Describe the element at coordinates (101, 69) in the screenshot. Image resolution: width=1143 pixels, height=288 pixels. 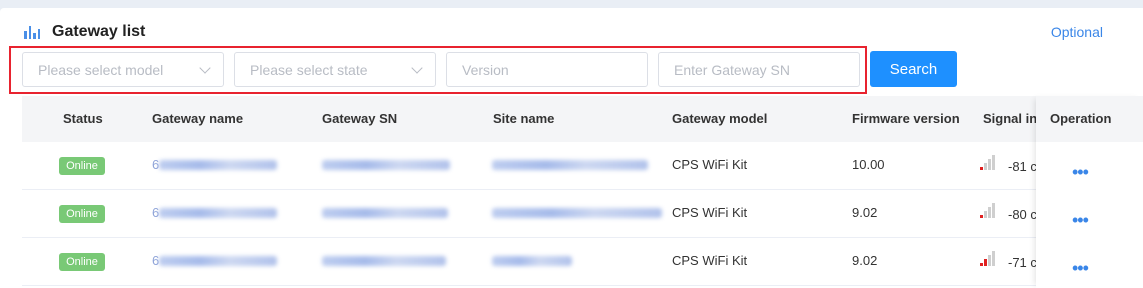
I see `model-select-placeholder: Please select model` at that location.